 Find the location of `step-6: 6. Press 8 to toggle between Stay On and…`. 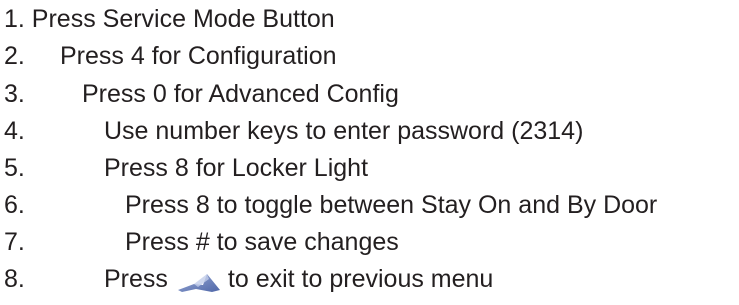

step-6: 6. Press 8 to toggle between Stay On and… is located at coordinates (371, 205).